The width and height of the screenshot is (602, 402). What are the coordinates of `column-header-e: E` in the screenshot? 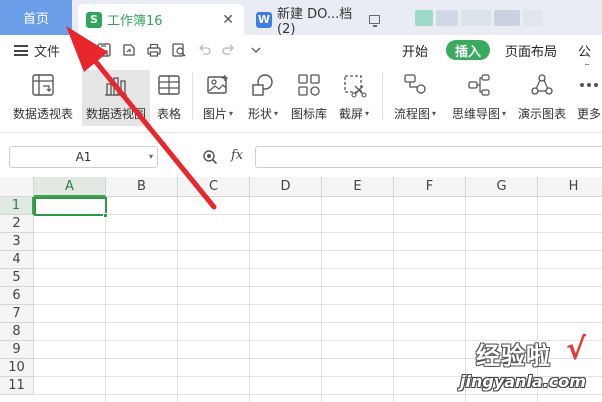 It's located at (358, 187).